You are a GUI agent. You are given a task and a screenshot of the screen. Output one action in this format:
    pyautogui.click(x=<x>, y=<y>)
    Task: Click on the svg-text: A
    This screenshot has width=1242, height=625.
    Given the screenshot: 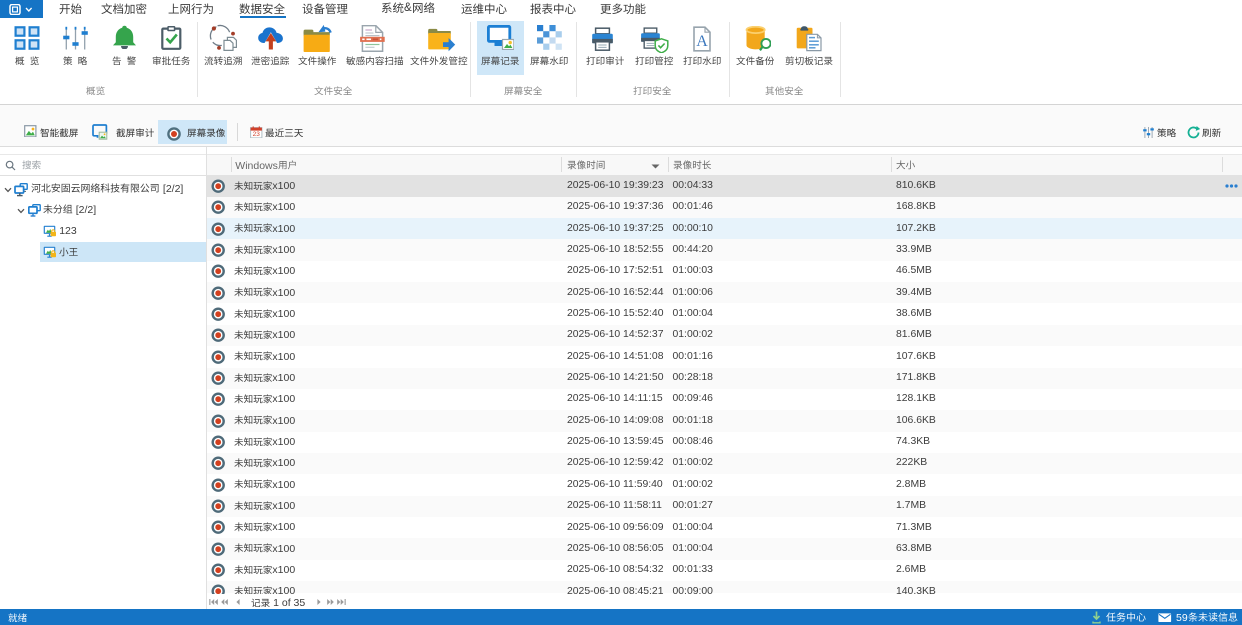 What is the action you would take?
    pyautogui.click(x=702, y=41)
    